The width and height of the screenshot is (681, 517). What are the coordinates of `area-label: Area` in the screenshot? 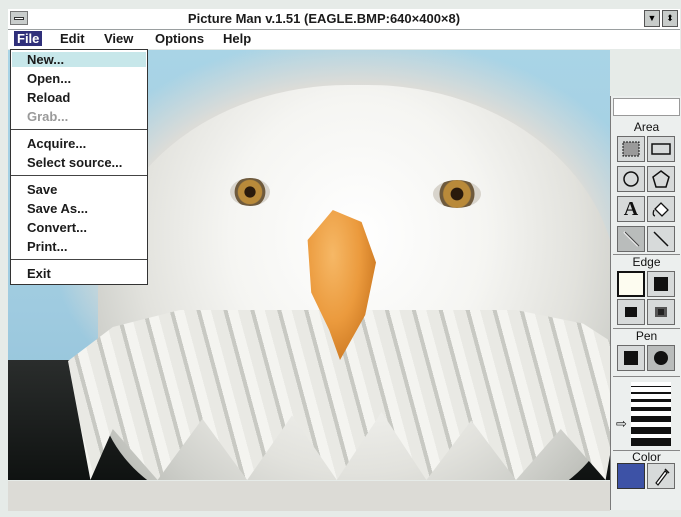 It's located at (646, 127).